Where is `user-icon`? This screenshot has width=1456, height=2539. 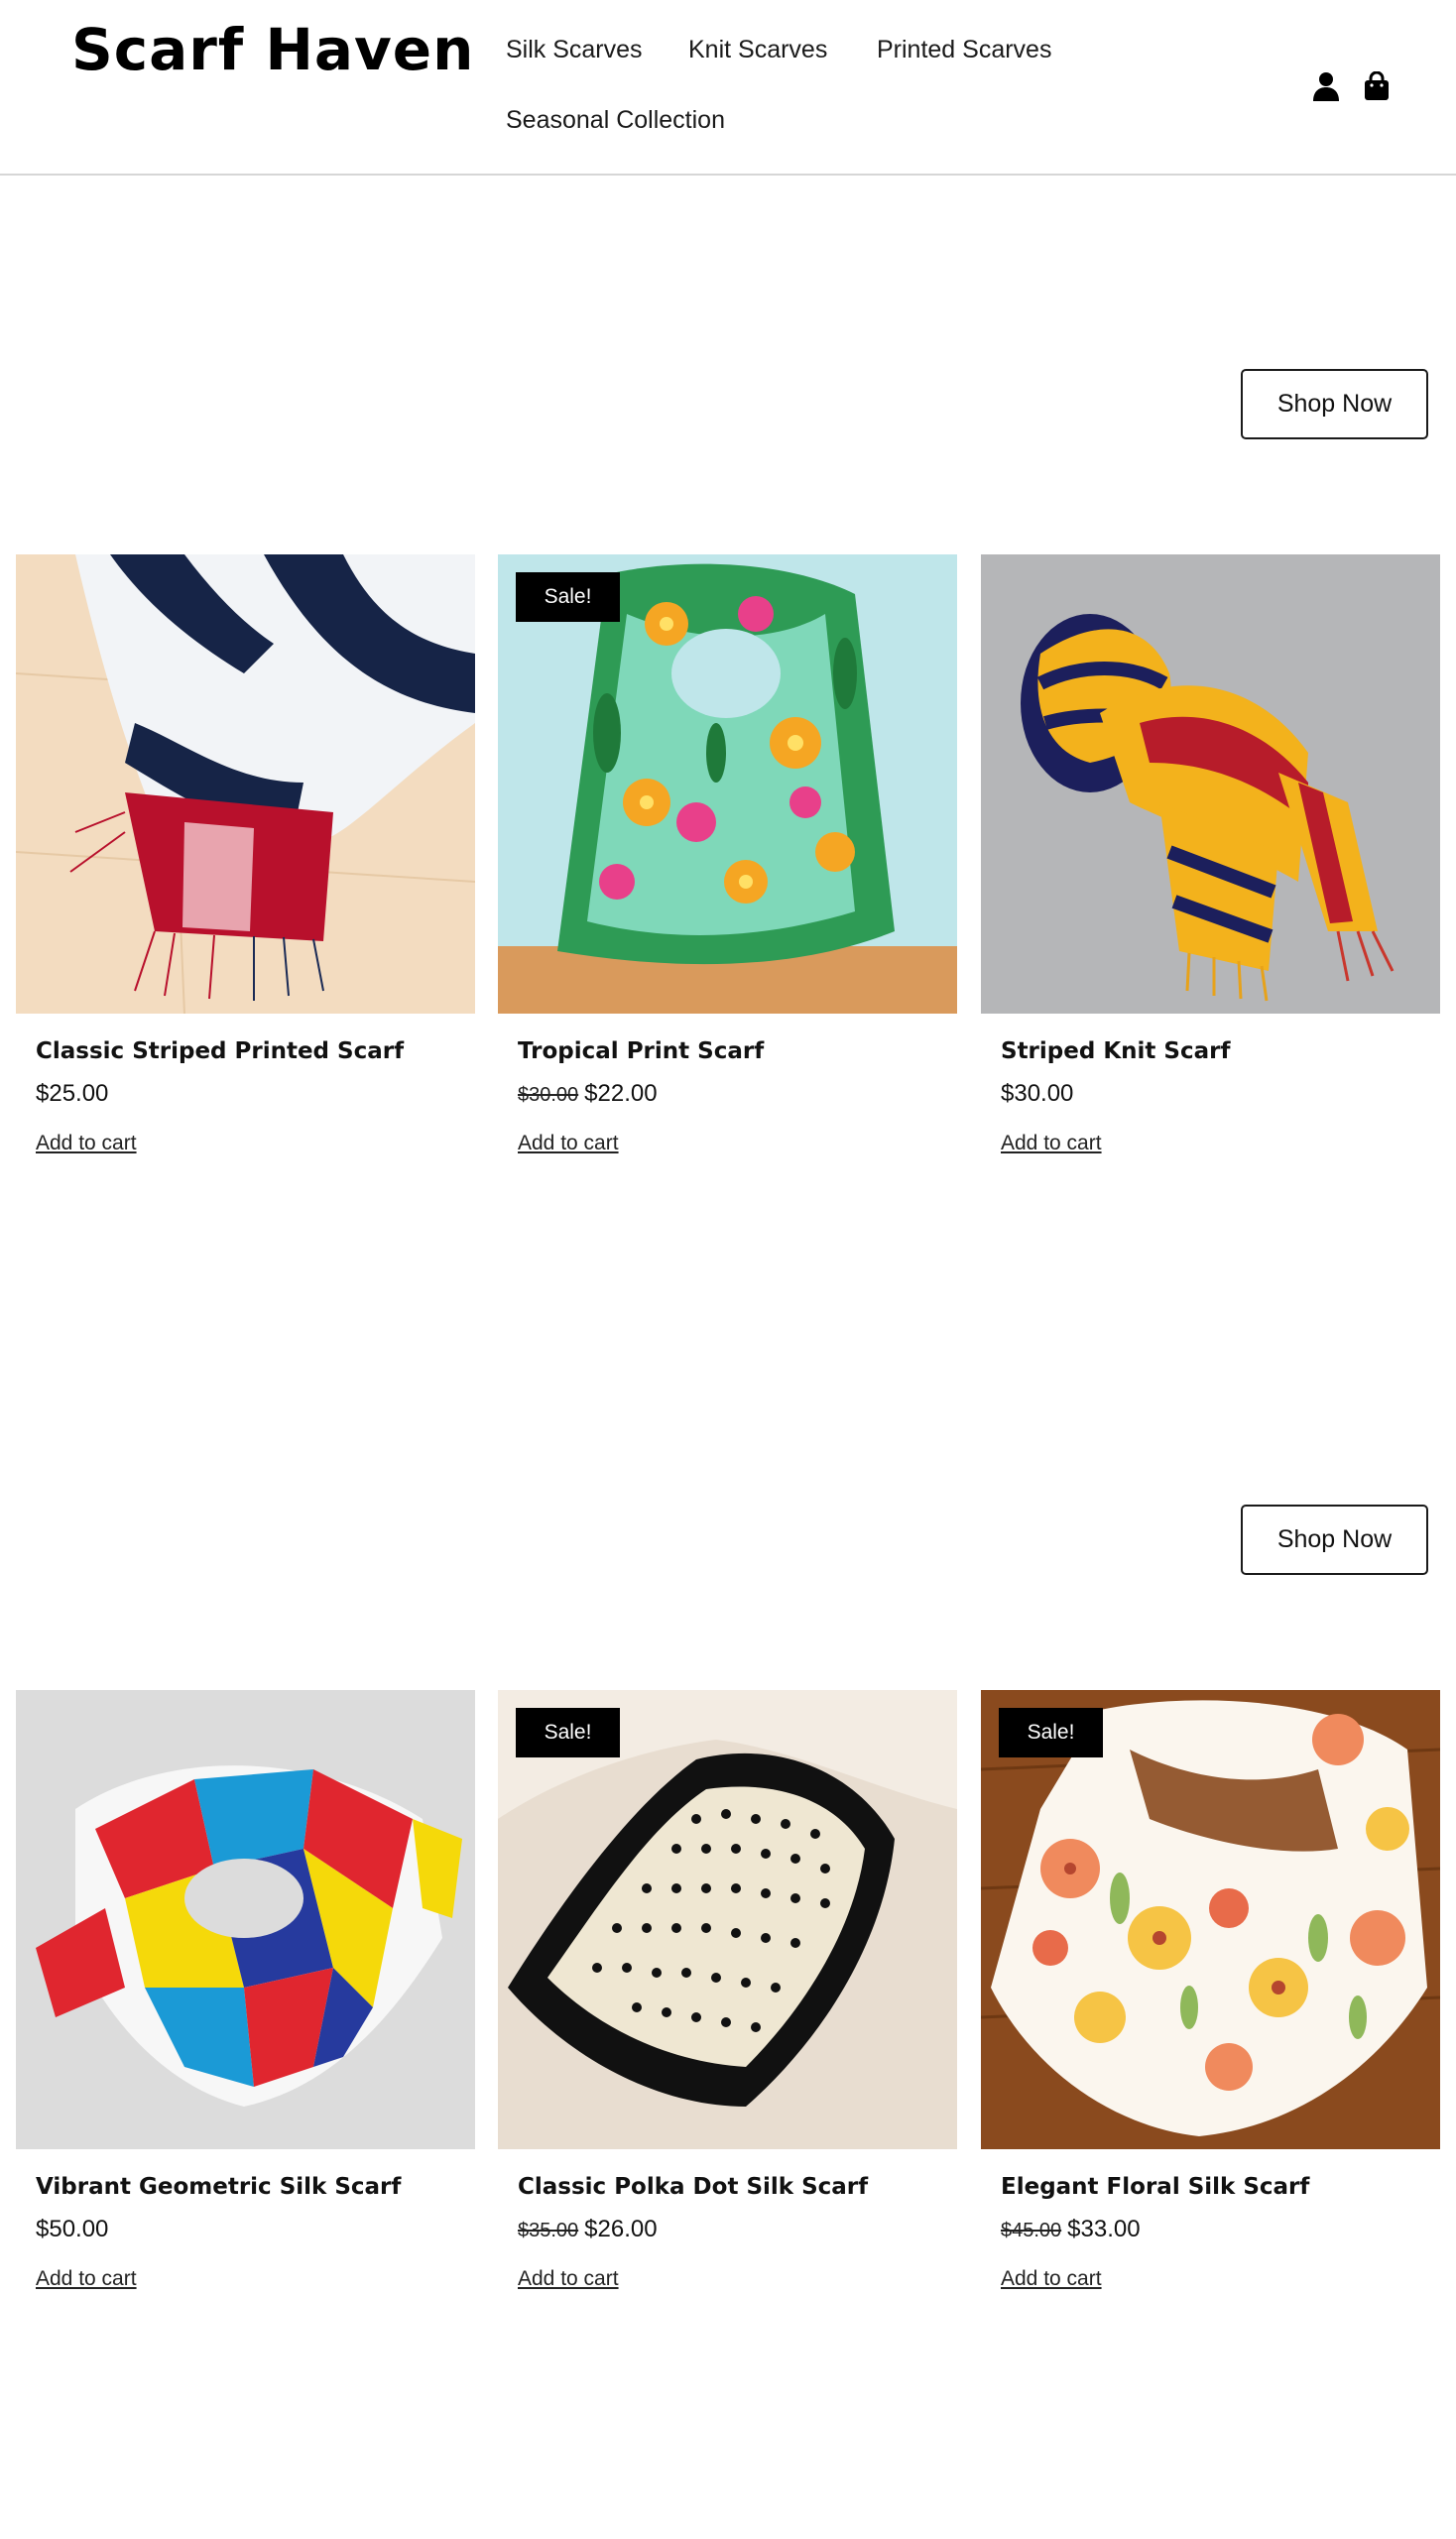
user-icon is located at coordinates (1326, 86).